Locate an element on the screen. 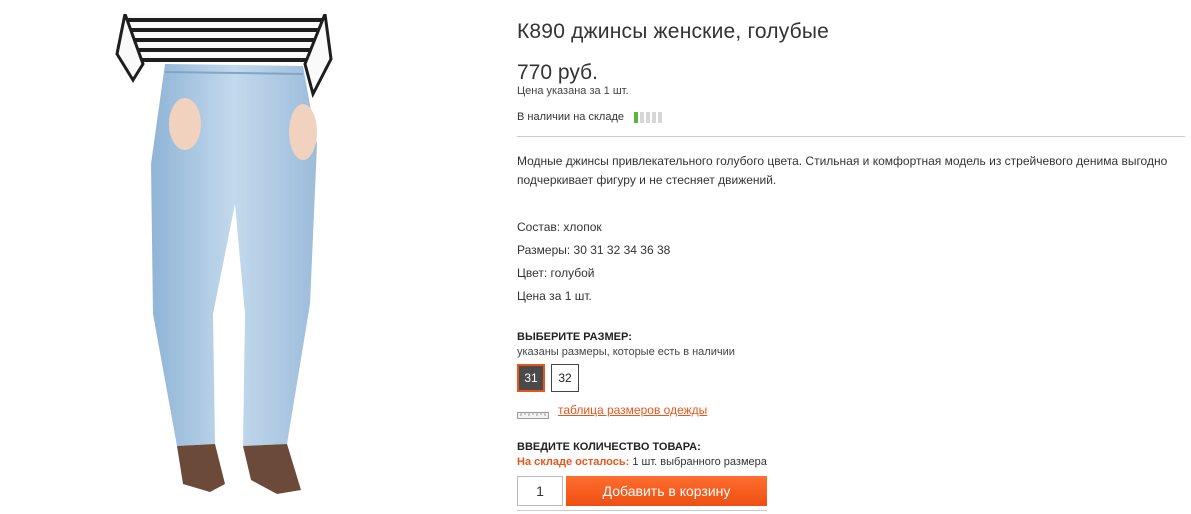  stock-remaining-label: На складе осталось: is located at coordinates (573, 462).